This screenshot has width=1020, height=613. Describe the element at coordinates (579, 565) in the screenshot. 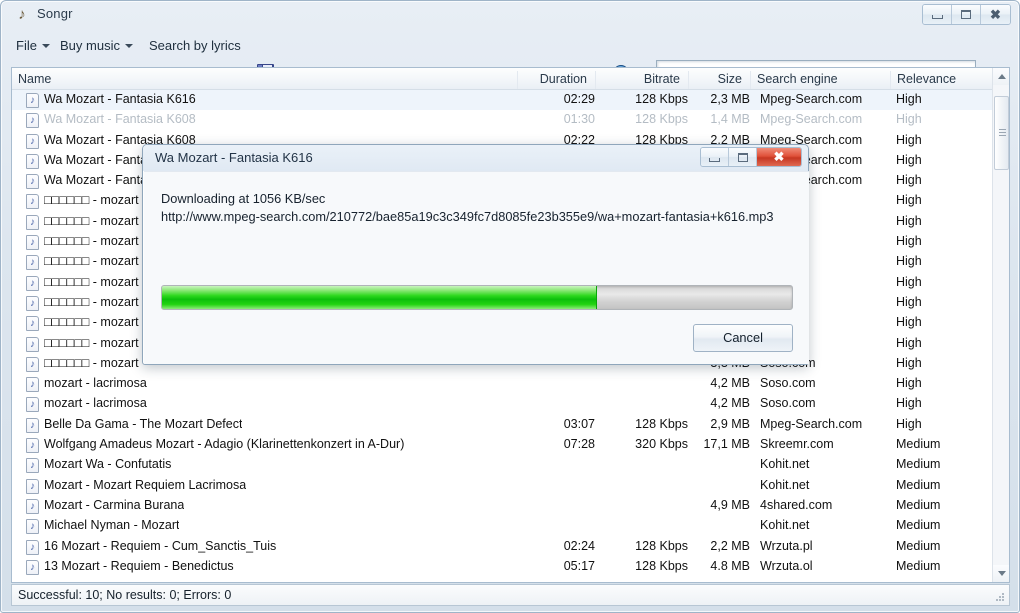

I see `row-duration: 05:17` at that location.